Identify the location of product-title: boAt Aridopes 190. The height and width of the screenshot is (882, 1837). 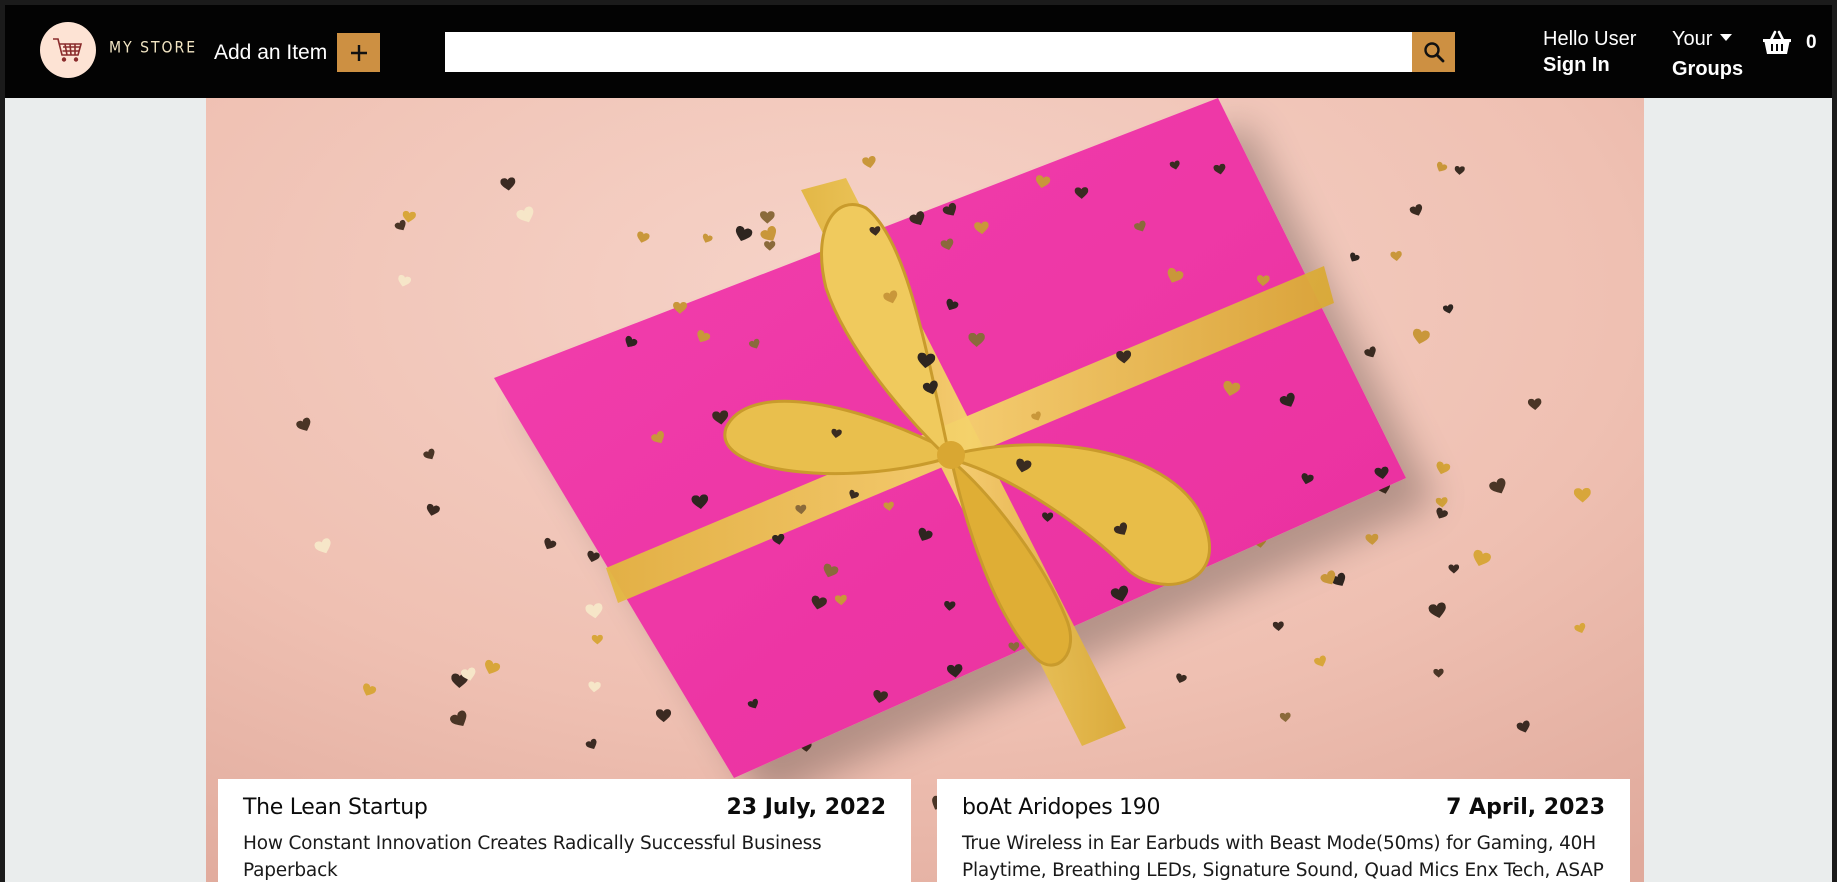
(1061, 807).